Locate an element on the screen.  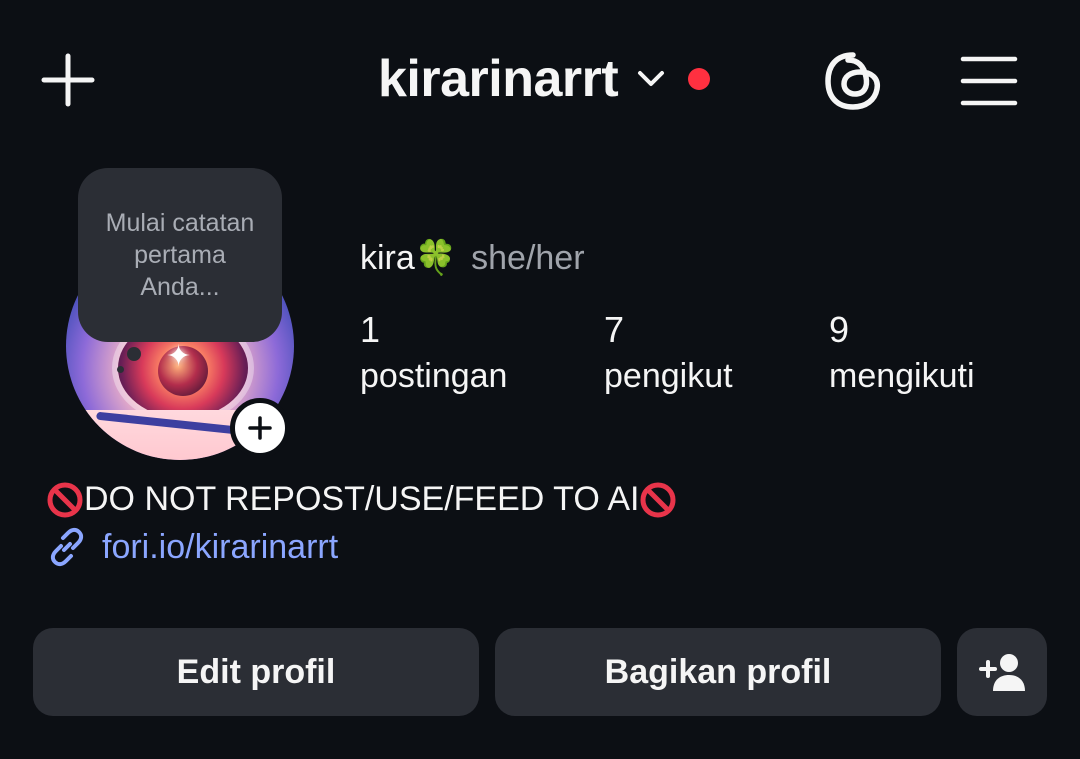
stat-label: postingan is located at coordinates (434, 376).